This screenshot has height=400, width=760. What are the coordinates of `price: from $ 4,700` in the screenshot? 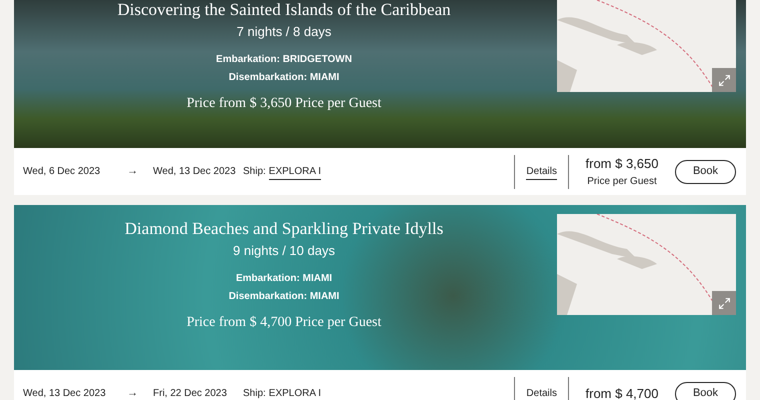 It's located at (622, 392).